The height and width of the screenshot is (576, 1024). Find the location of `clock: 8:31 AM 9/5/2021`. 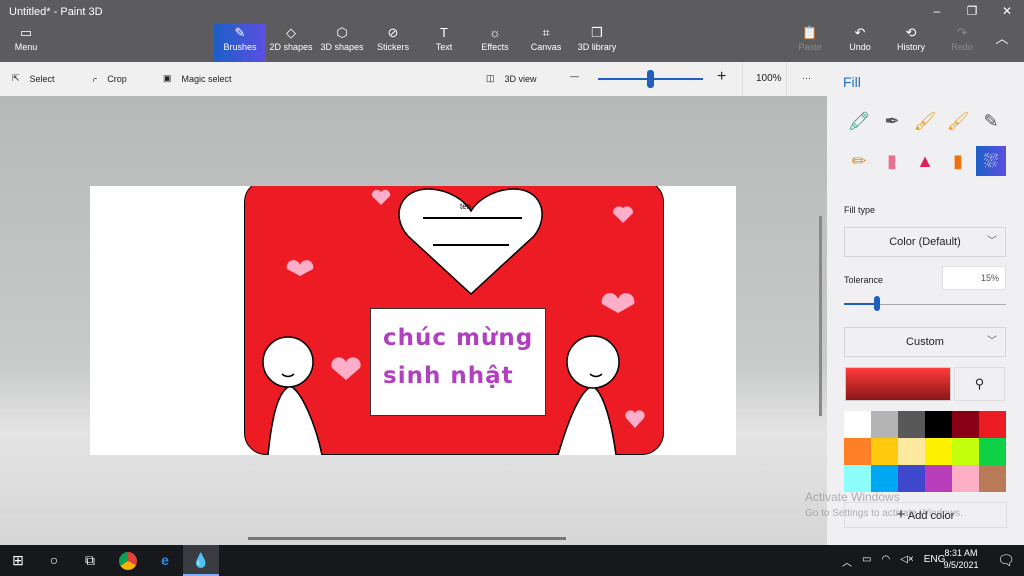

clock: 8:31 AM 9/5/2021 is located at coordinates (961, 559).